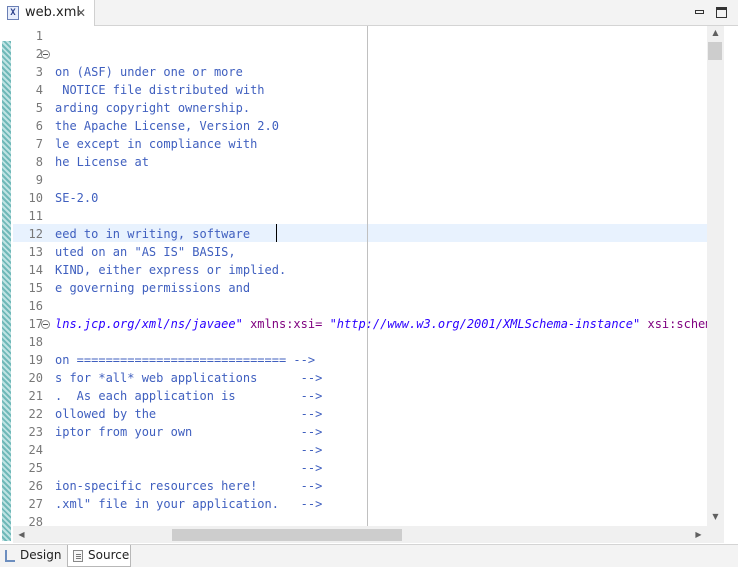 This screenshot has width=738, height=567. What do you see at coordinates (189, 378) in the screenshot?
I see `code-line: s for *all* web applications -->` at bounding box center [189, 378].